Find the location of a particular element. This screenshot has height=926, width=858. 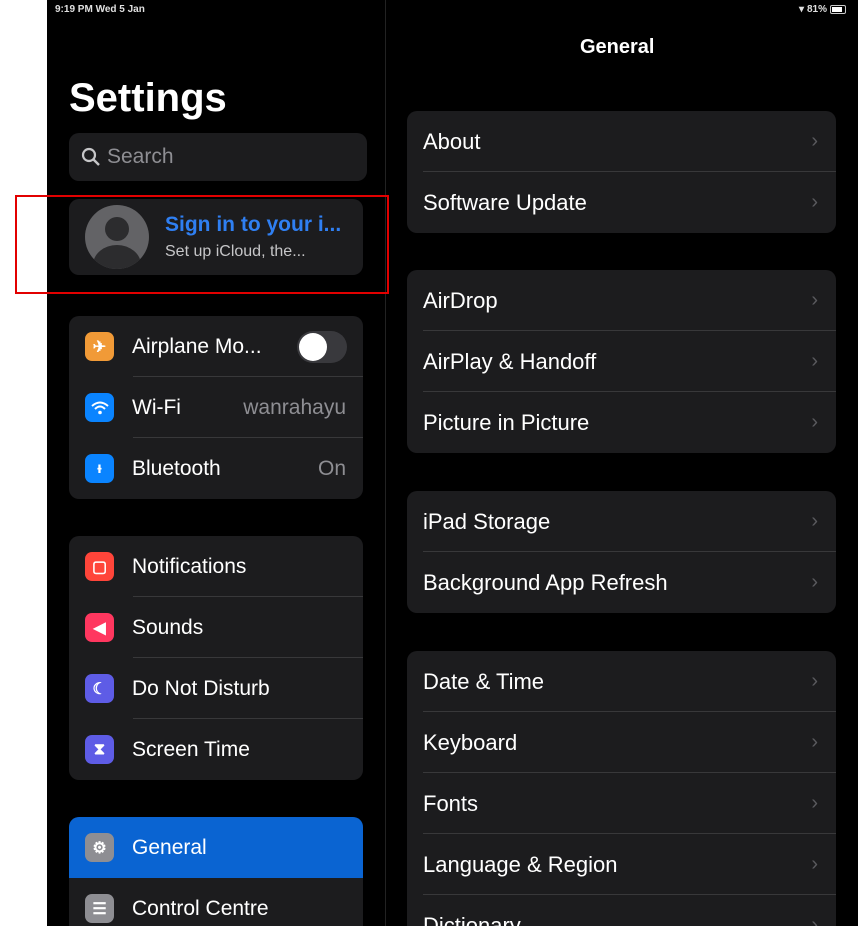

detail-item-background-app-refresh: Background App Refresh › is located at coordinates (621, 582).